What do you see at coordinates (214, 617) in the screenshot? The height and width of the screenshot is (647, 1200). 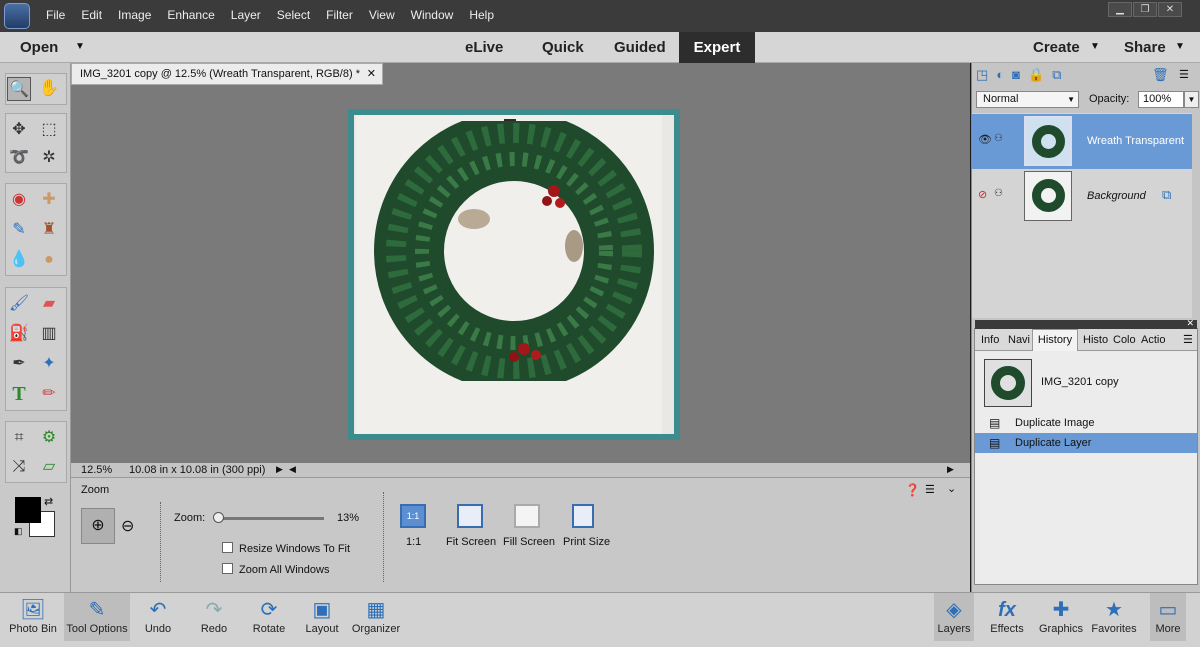 I see `redo-button: ↷ Redo` at bounding box center [214, 617].